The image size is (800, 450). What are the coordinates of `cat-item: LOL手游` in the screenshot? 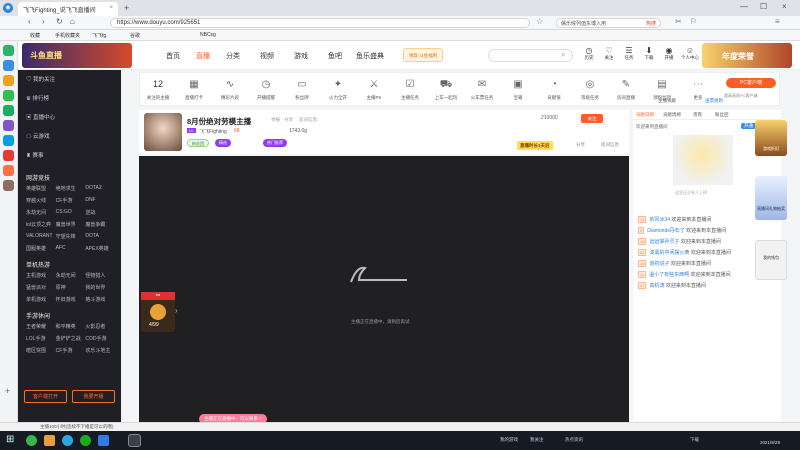 It's located at (41, 338).